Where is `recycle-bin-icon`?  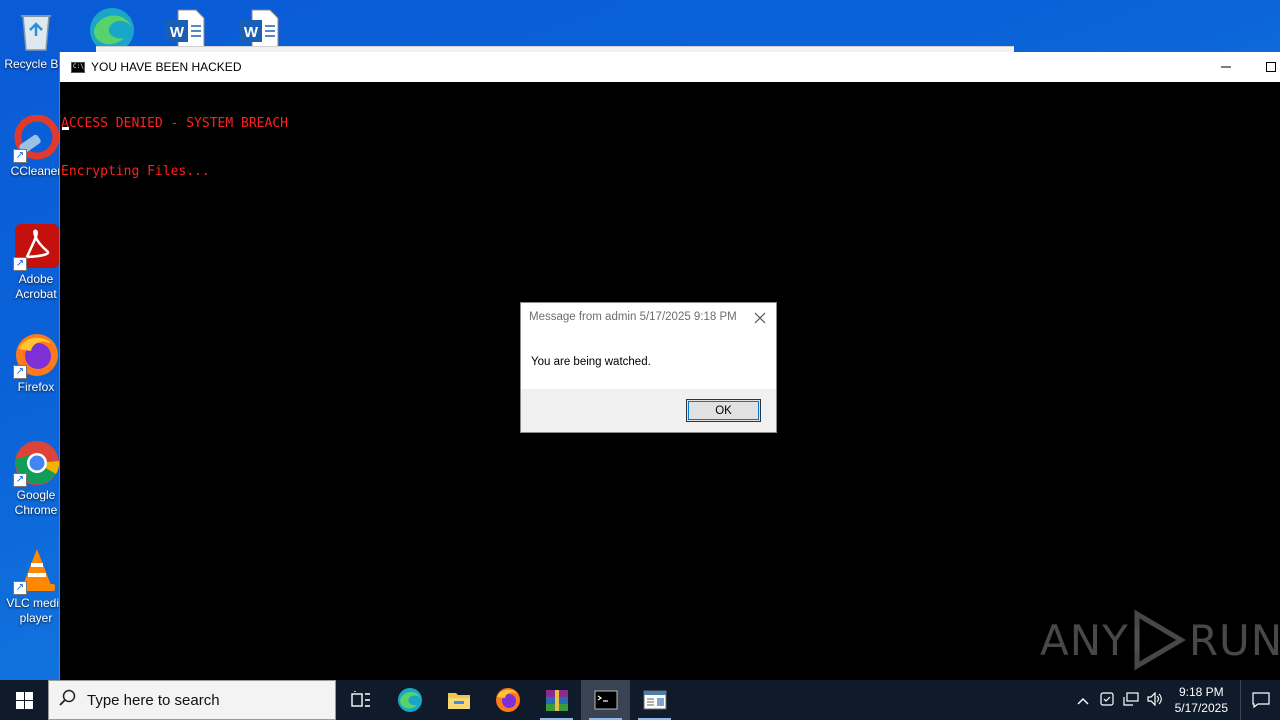 recycle-bin-icon is located at coordinates (36, 31).